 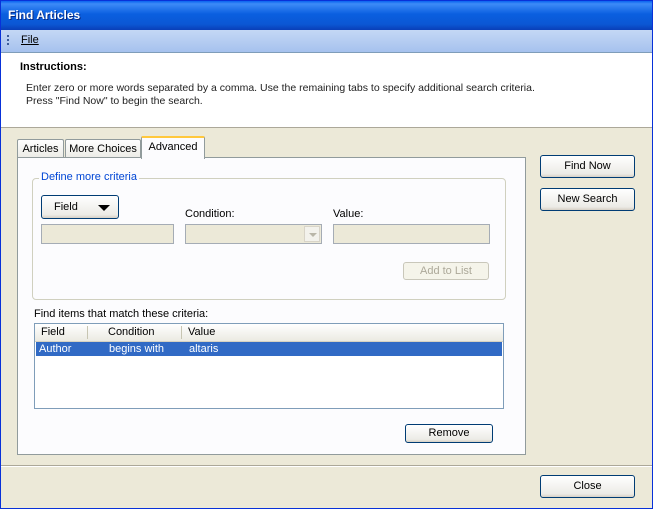 I want to click on column-header-condition: Condition, so click(x=131, y=332).